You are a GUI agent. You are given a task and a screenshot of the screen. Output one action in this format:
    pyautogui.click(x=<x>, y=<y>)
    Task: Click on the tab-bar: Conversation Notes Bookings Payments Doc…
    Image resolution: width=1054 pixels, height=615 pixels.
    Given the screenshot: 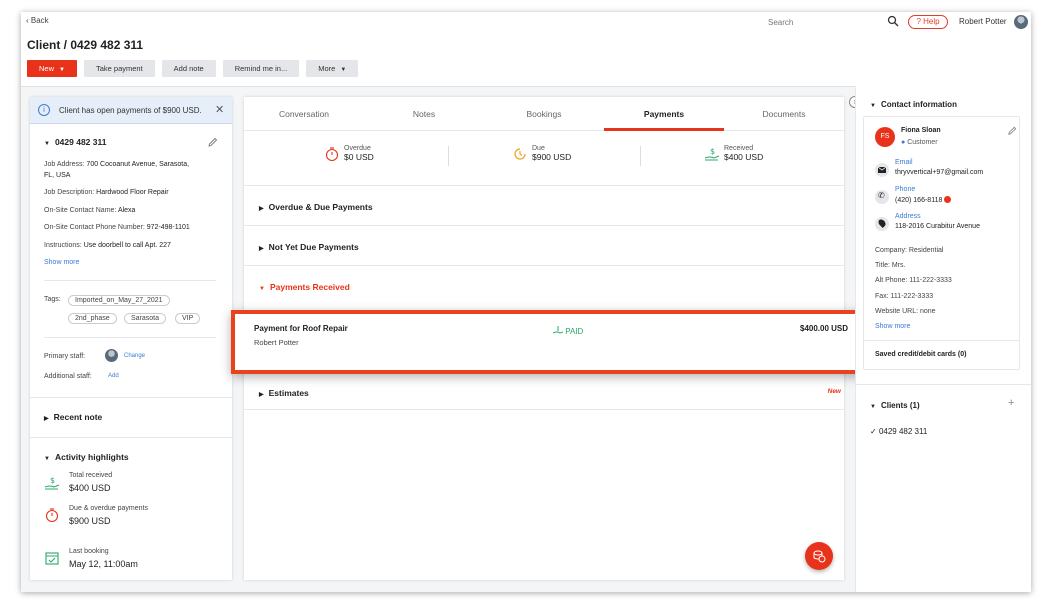 What is the action you would take?
    pyautogui.click(x=544, y=114)
    